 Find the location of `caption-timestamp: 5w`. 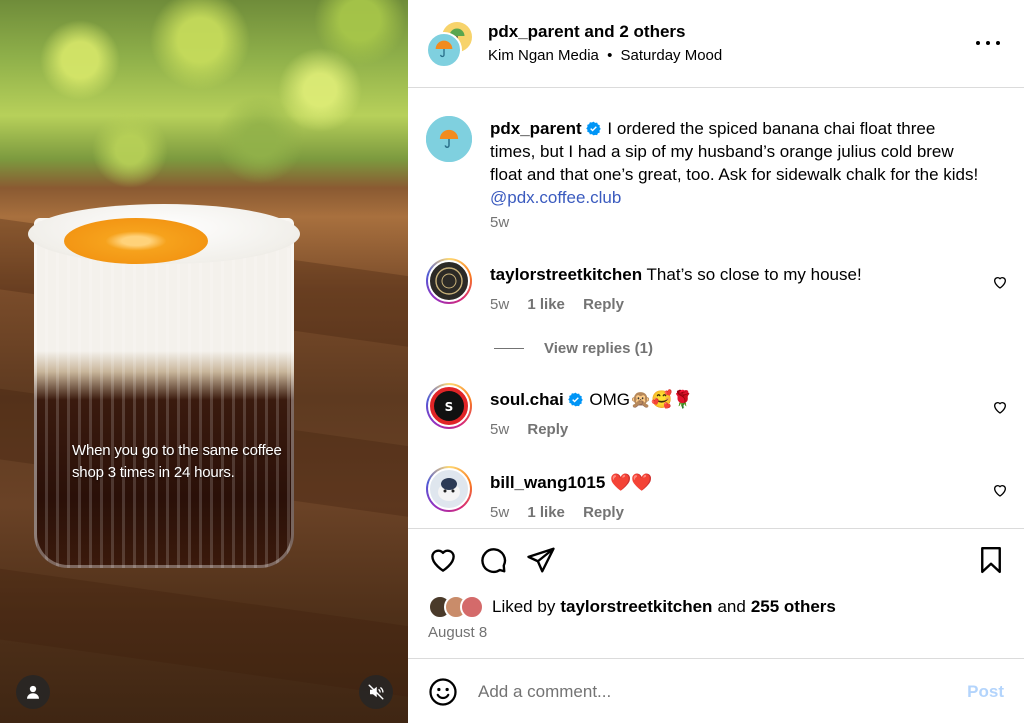

caption-timestamp: 5w is located at coordinates (499, 222).